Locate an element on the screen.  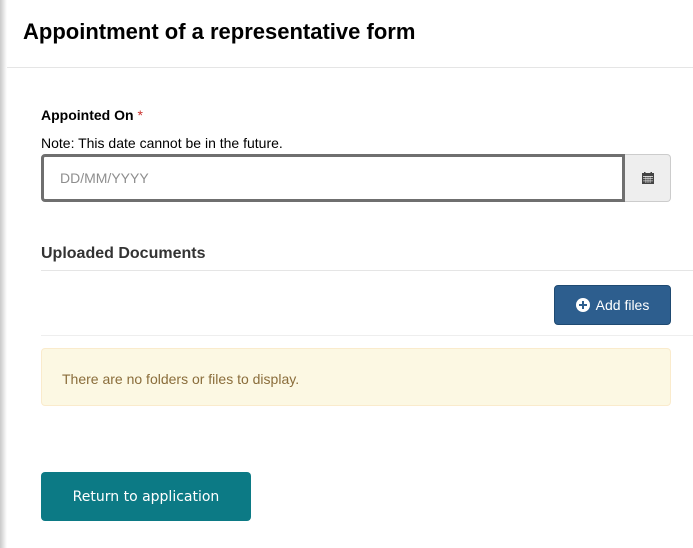
plus-circle-icon is located at coordinates (582, 305).